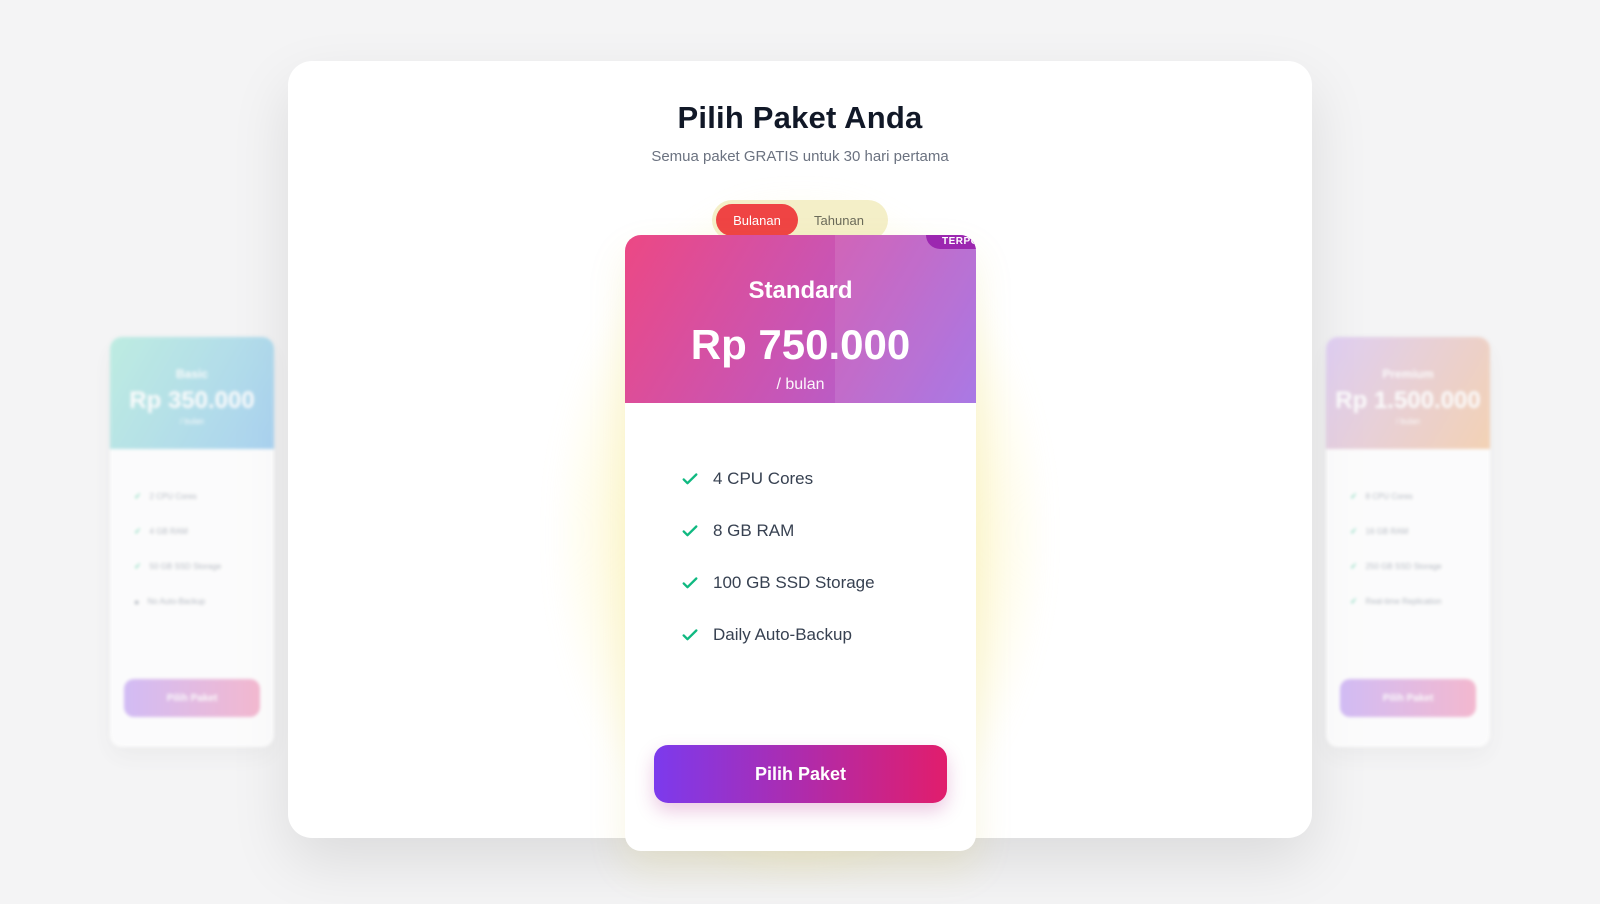 The image size is (1600, 904). What do you see at coordinates (192, 400) in the screenshot?
I see `plan-price: Rp 350.000` at bounding box center [192, 400].